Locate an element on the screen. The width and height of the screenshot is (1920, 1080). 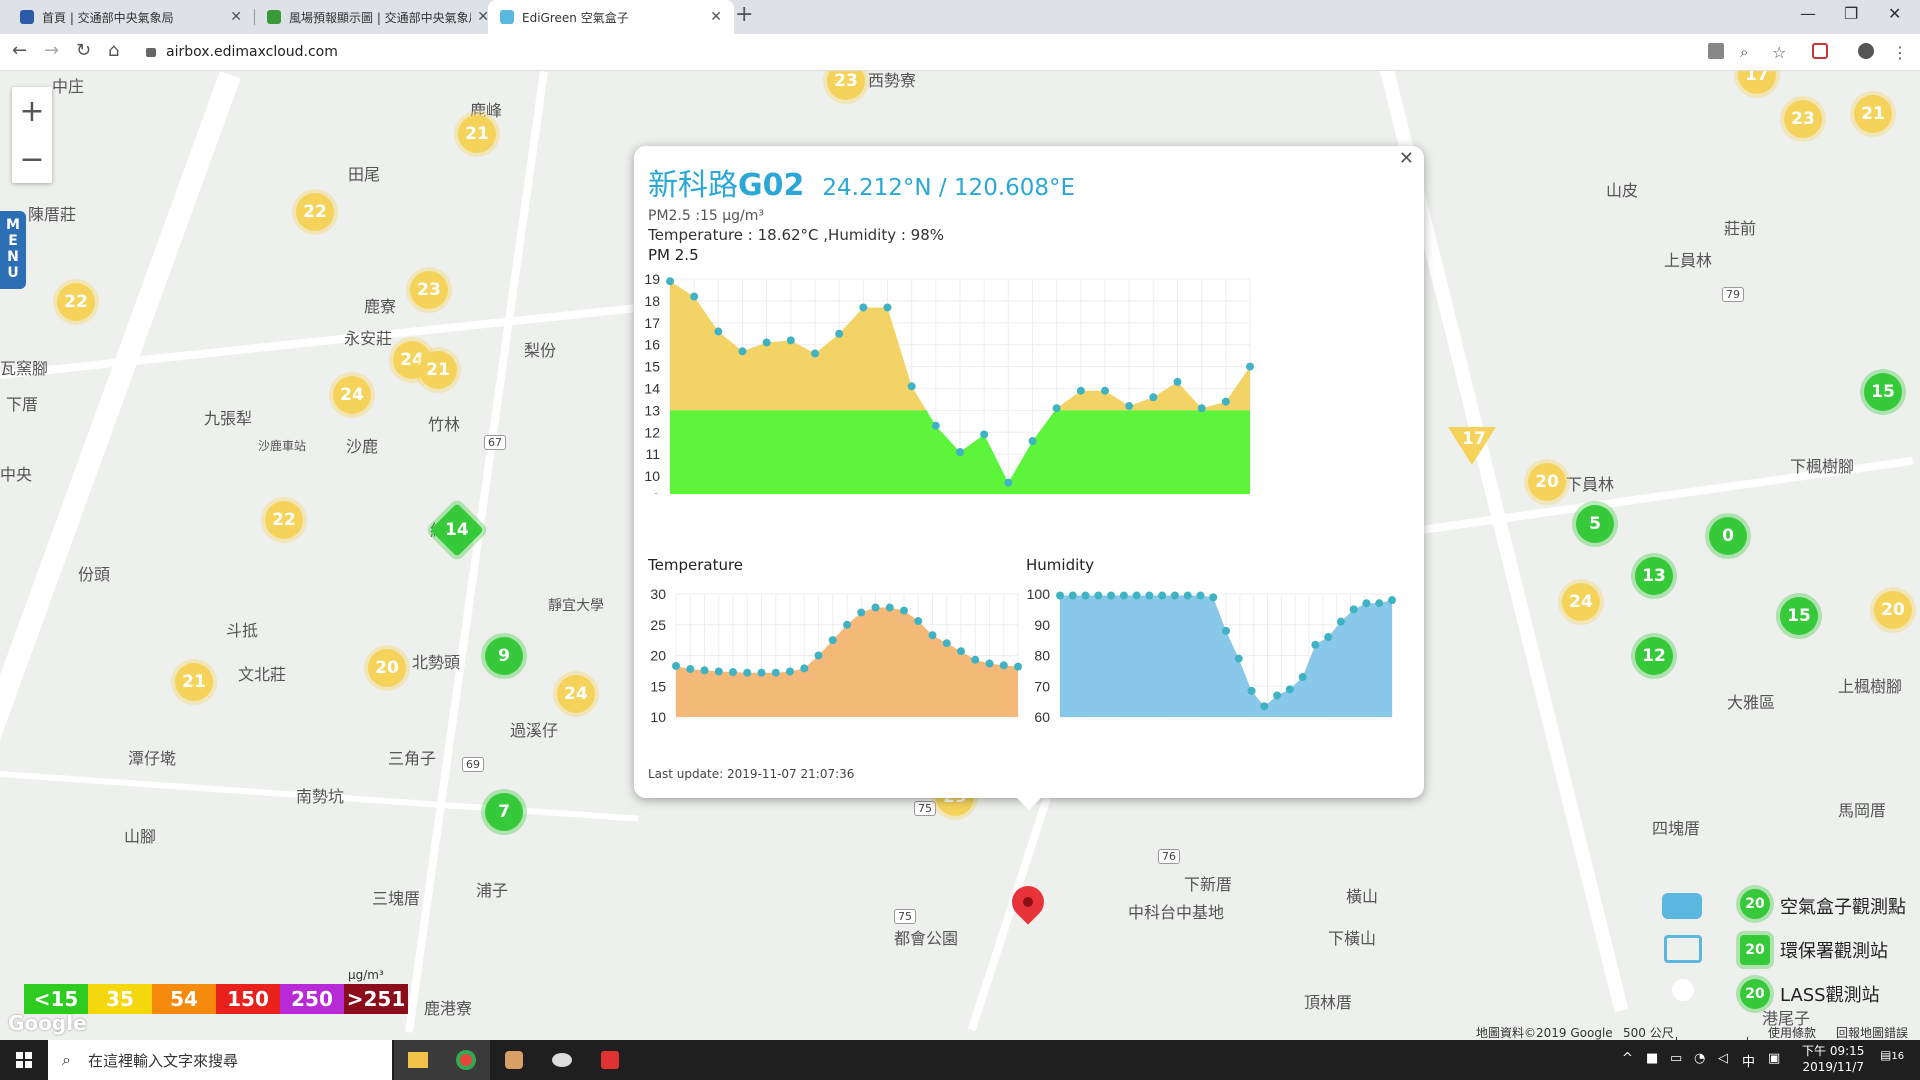
pm-cluster-marker: 7 is located at coordinates (504, 812).